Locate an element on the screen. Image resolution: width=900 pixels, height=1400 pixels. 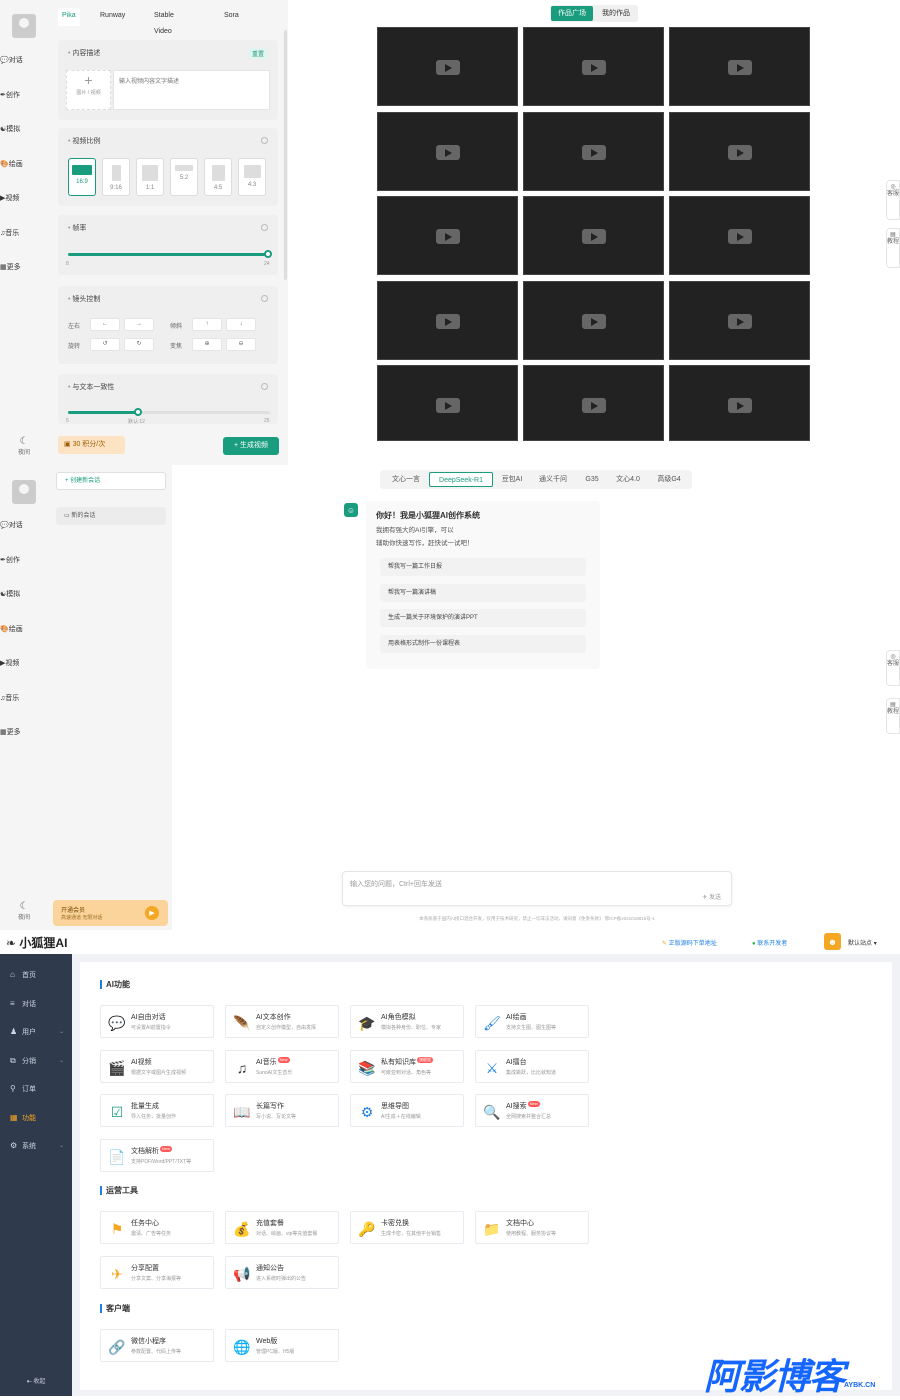
suggestion-item: 帮我写一篇演讲稿 is located at coordinates (483, 593).